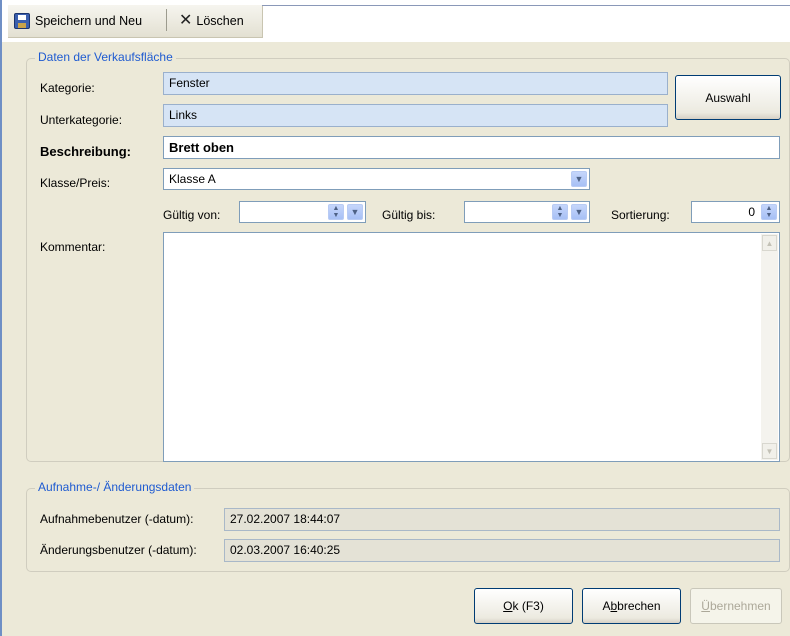  Describe the element at coordinates (415, 115) in the screenshot. I see `subcategory-field: Links` at that location.